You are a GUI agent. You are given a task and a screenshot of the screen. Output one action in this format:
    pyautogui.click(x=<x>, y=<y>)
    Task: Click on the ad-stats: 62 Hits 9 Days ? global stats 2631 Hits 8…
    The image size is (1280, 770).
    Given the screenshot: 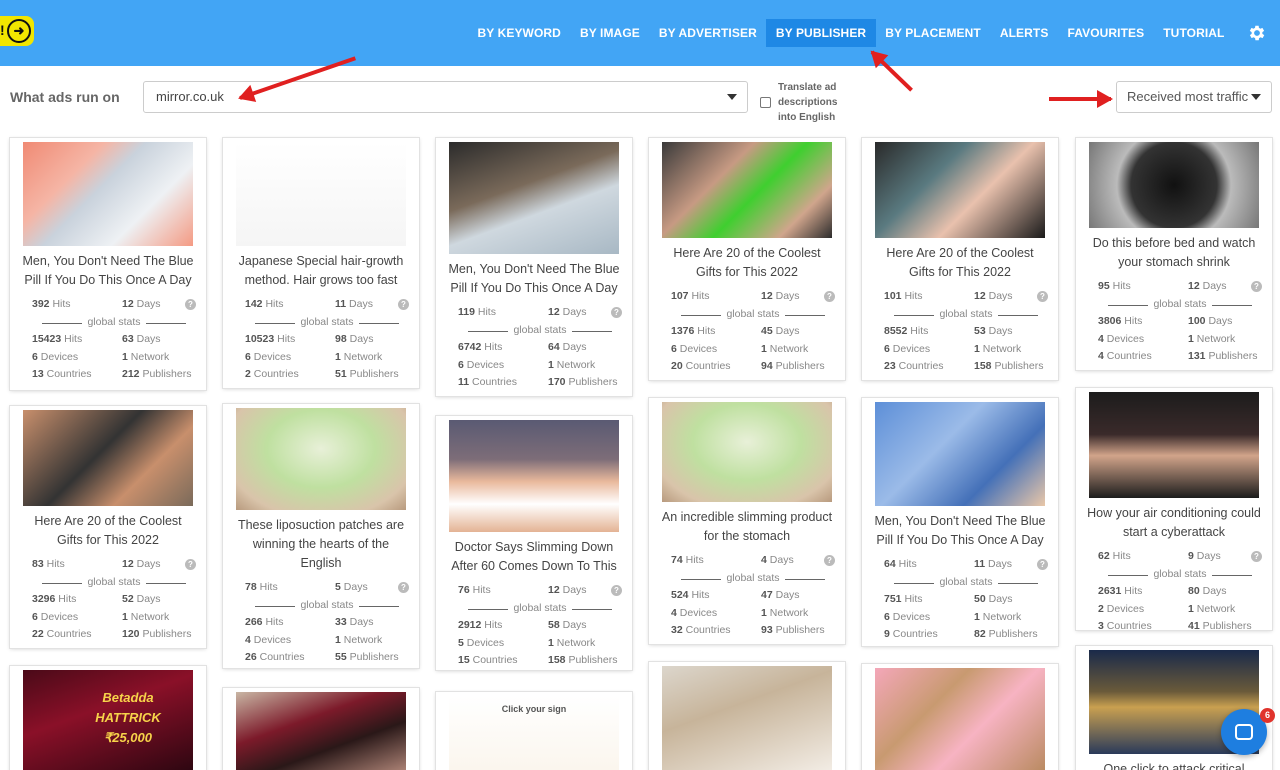 What is the action you would take?
    pyautogui.click(x=1180, y=592)
    